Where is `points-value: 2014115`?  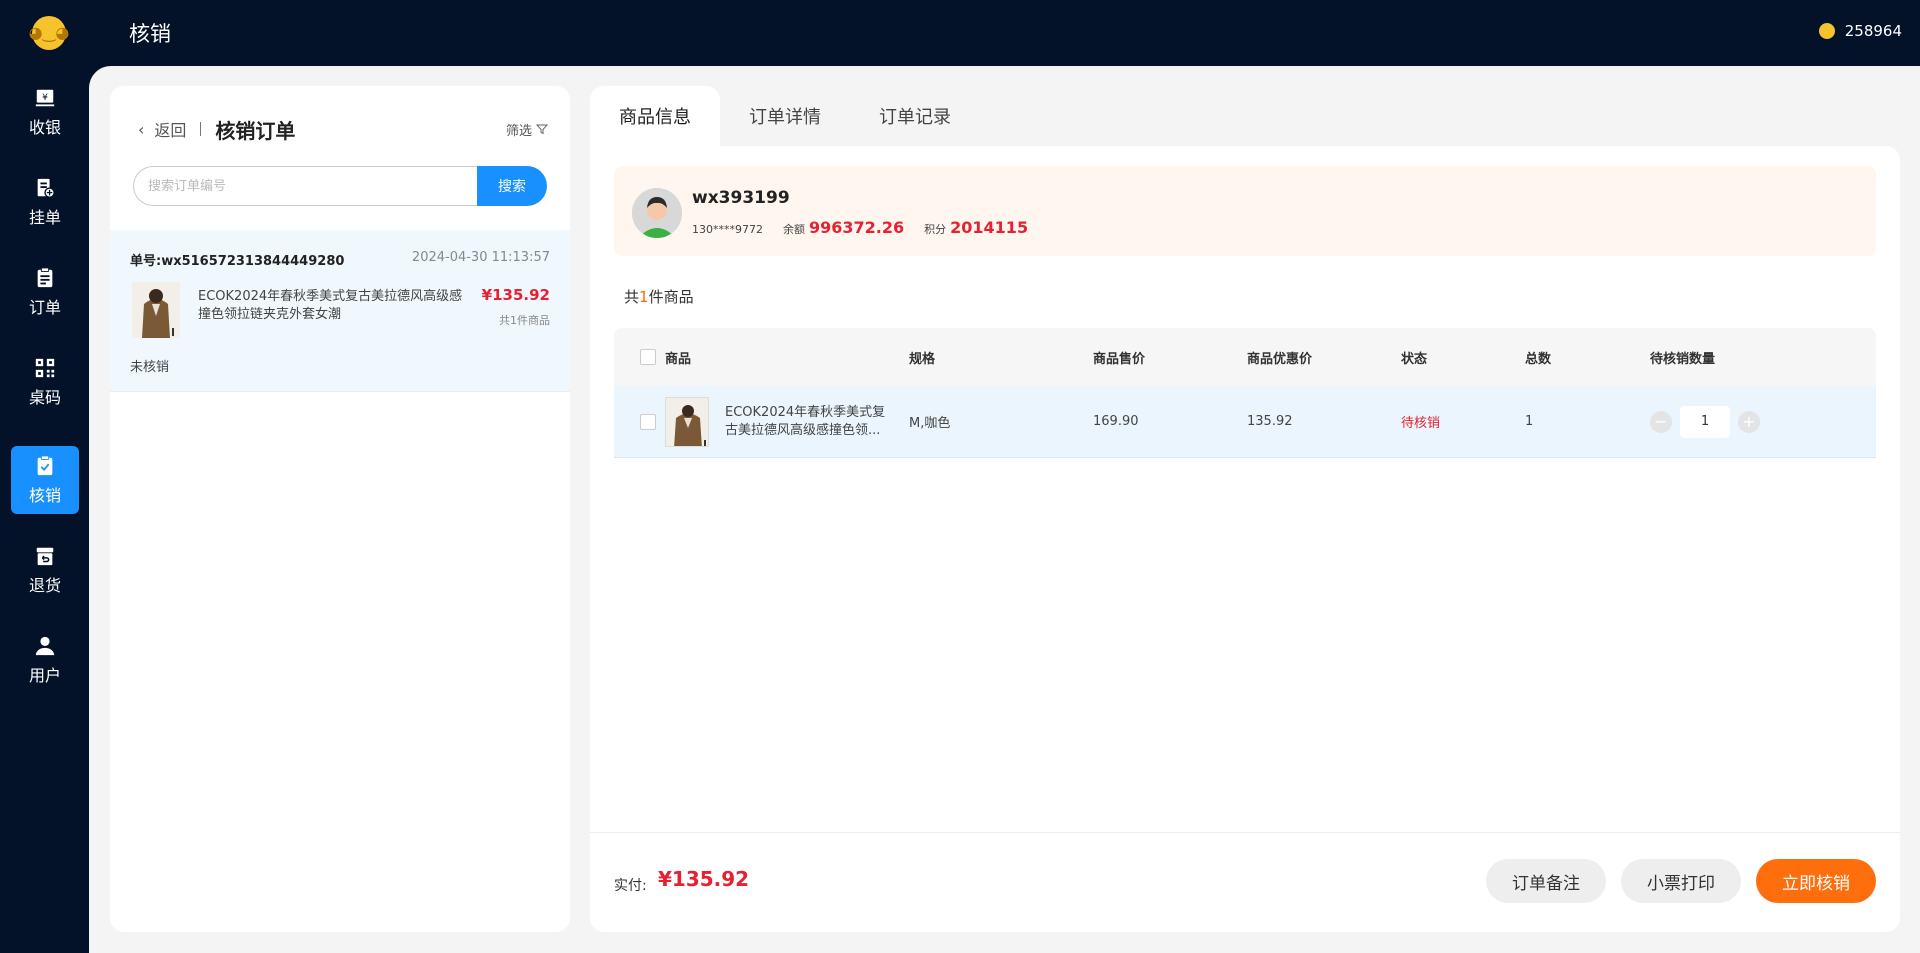
points-value: 2014115 is located at coordinates (989, 227).